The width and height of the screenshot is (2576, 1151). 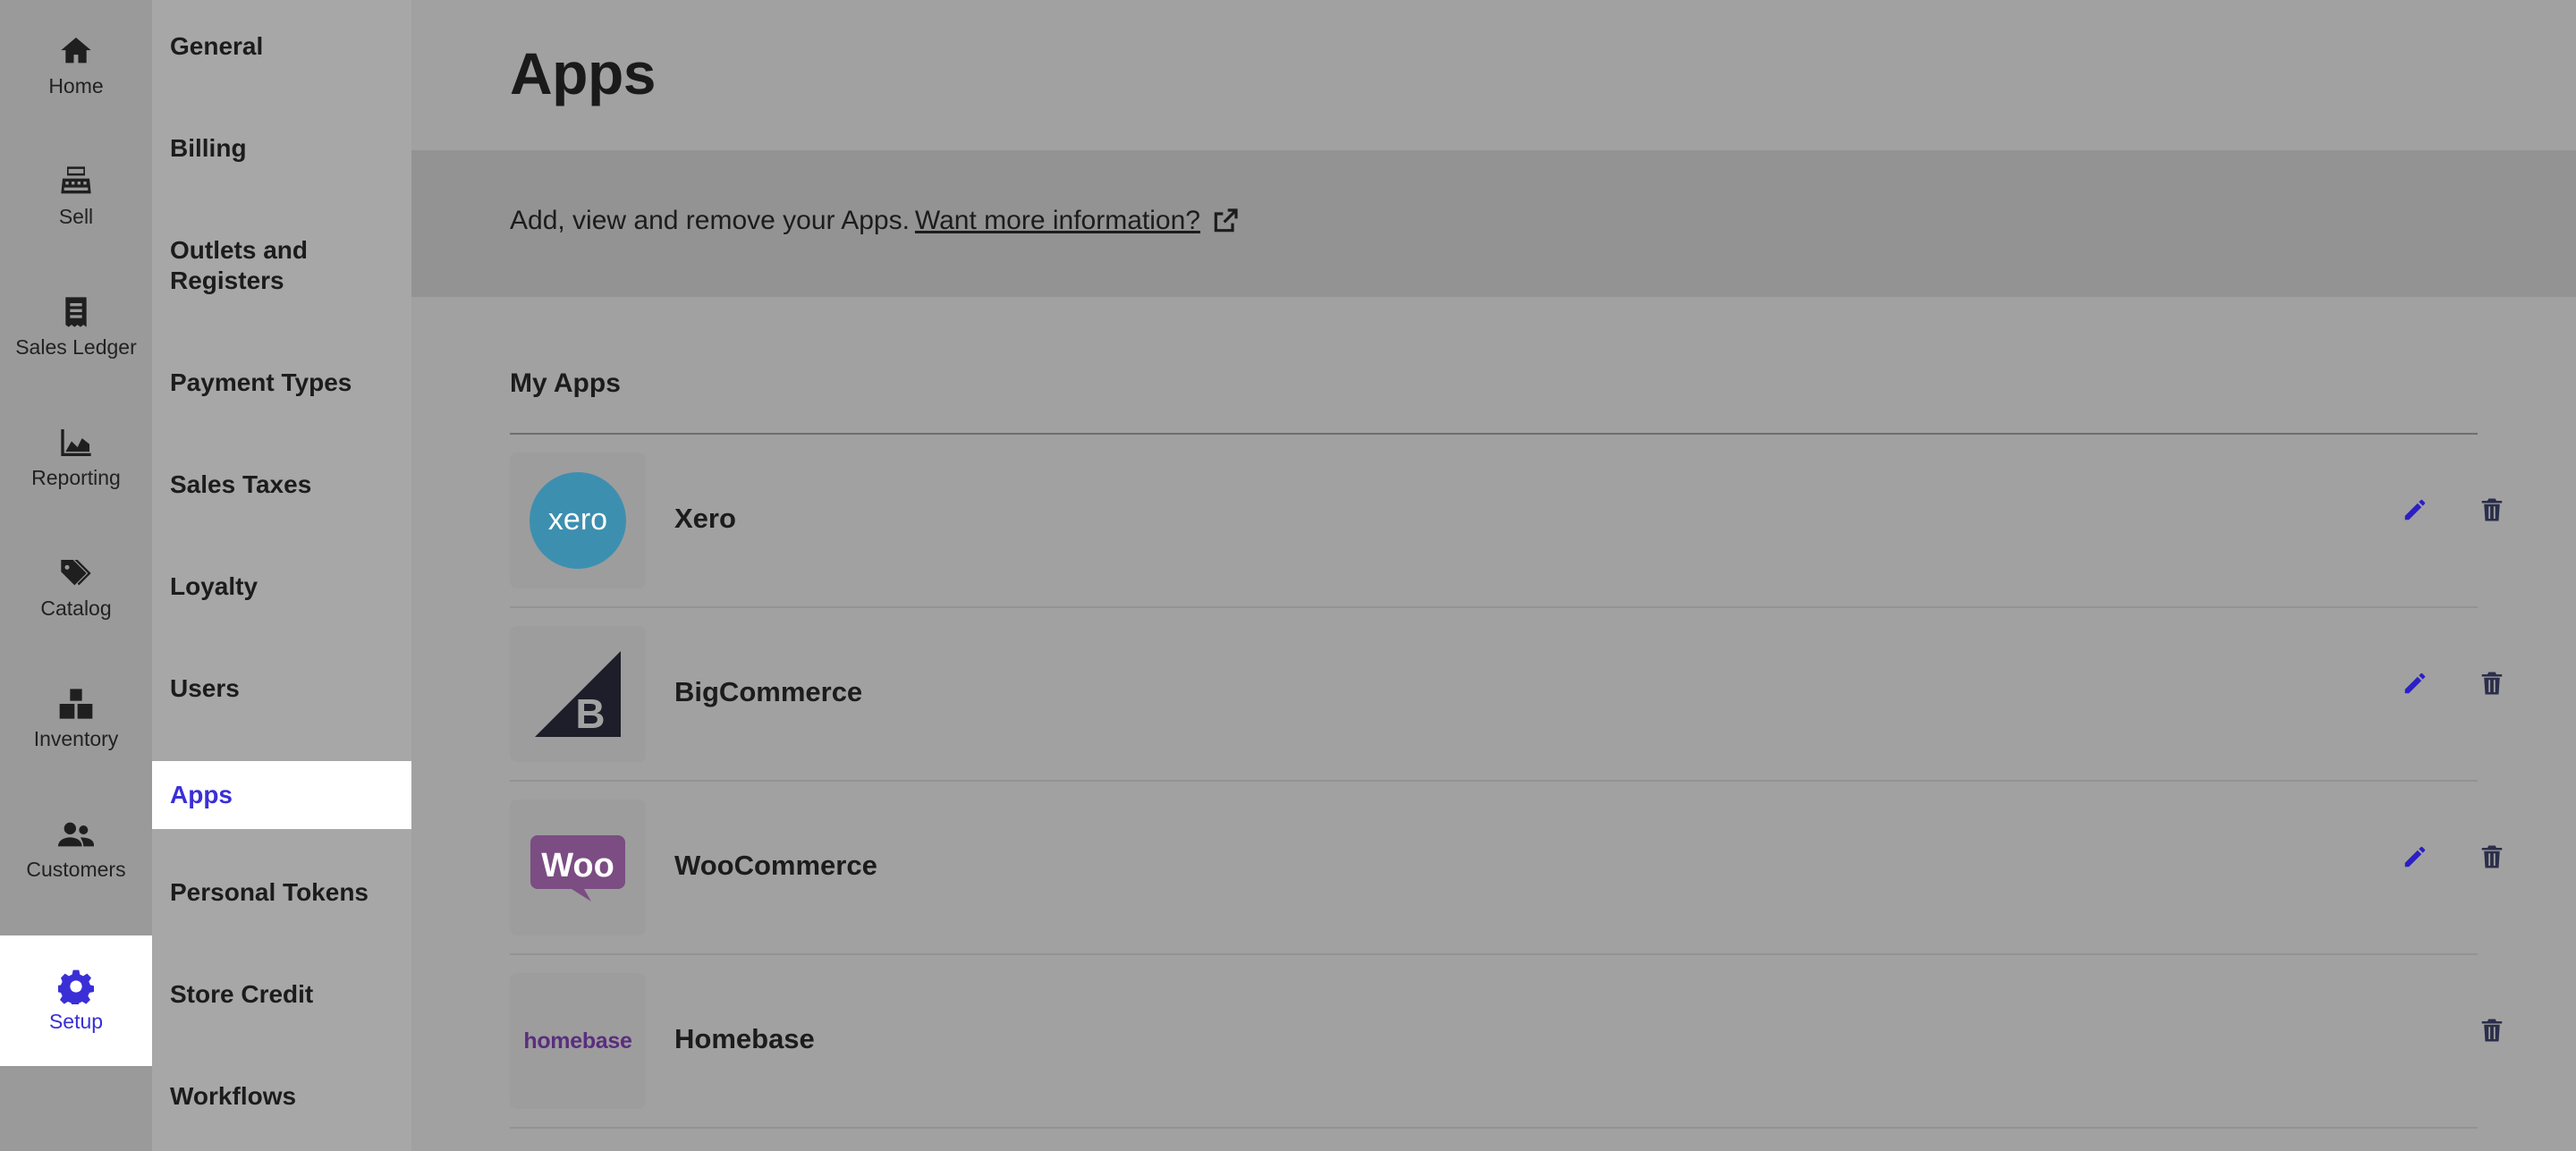 I want to click on home-icon, so click(x=76, y=50).